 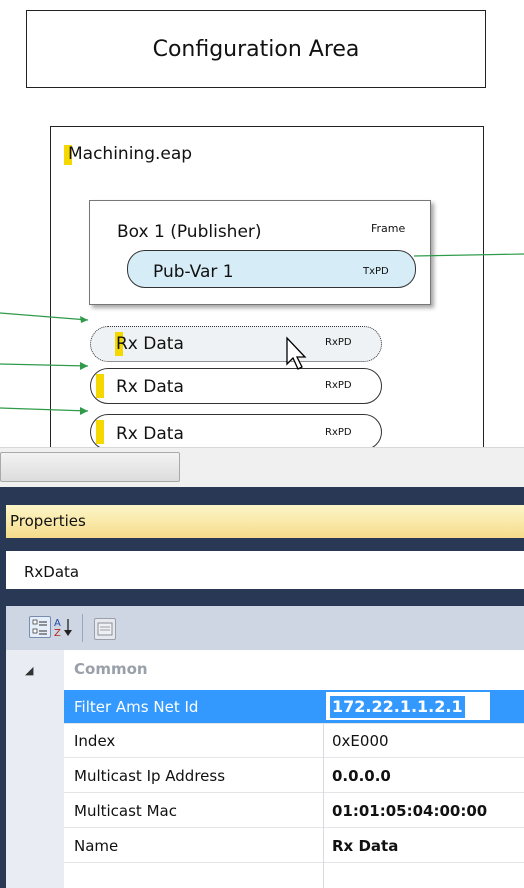 What do you see at coordinates (35, 769) in the screenshot?
I see `property-grid-gutter` at bounding box center [35, 769].